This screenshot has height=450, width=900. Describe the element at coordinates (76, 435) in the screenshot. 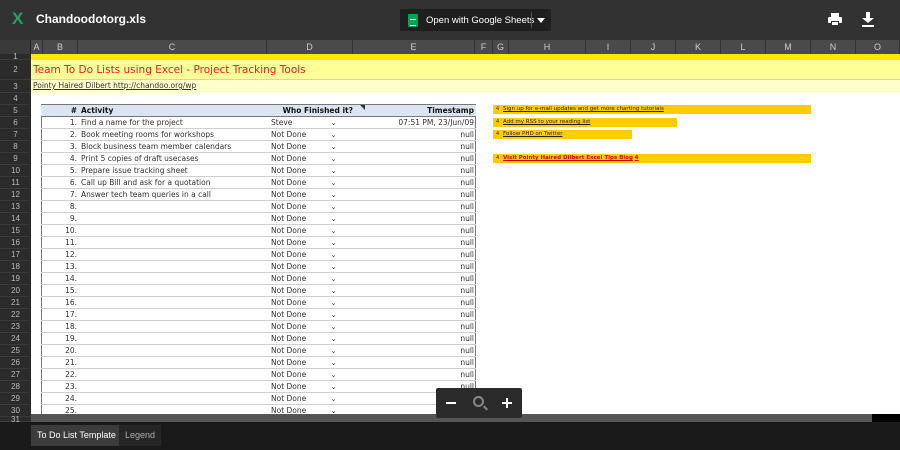

I see `tab-to-do-list-template: To Do List Template` at that location.